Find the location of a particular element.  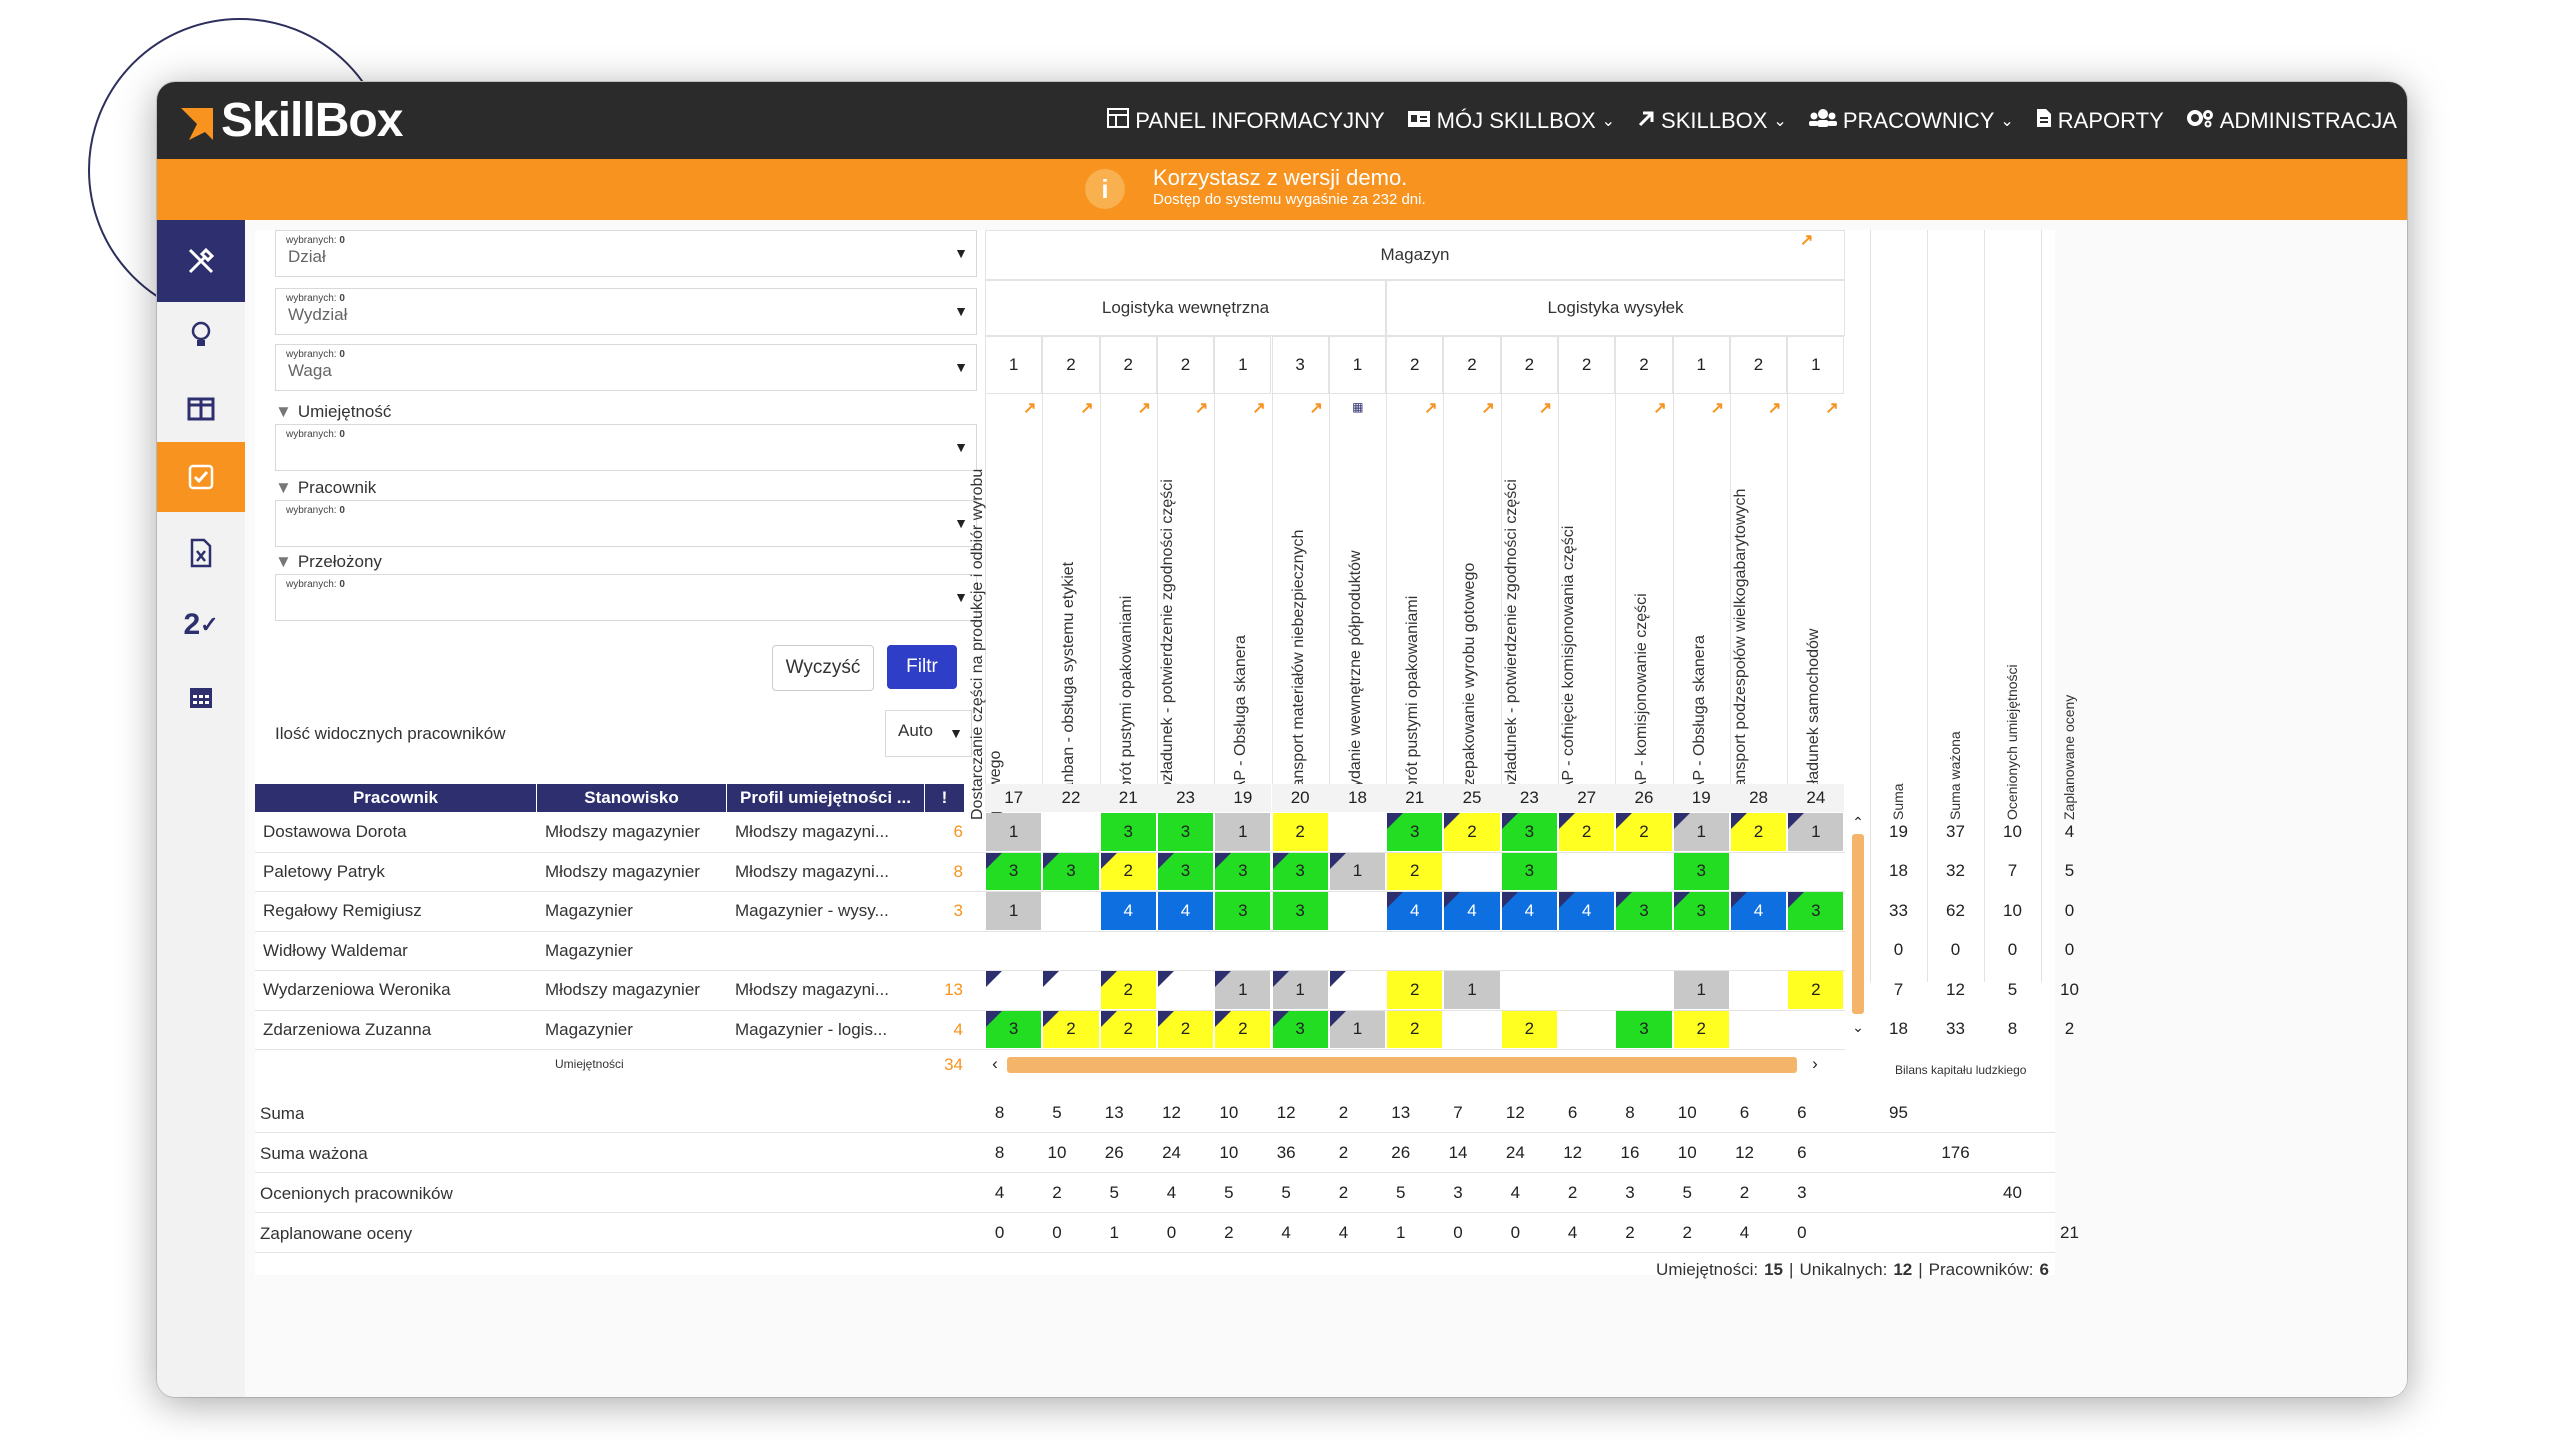

skill-label: Kanban - obsługa systemu etykiet is located at coordinates (1069, 617).